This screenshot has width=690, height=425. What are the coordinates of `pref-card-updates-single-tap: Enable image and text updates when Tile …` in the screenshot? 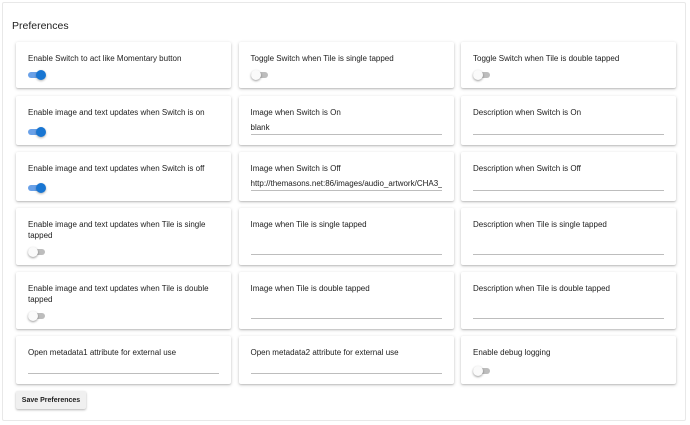 It's located at (123, 236).